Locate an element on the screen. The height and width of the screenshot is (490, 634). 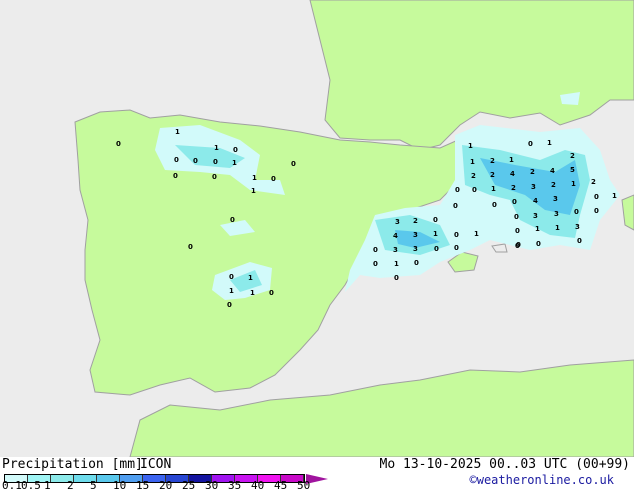
color-scale-tick: 10 is located at coordinates (120, 484).